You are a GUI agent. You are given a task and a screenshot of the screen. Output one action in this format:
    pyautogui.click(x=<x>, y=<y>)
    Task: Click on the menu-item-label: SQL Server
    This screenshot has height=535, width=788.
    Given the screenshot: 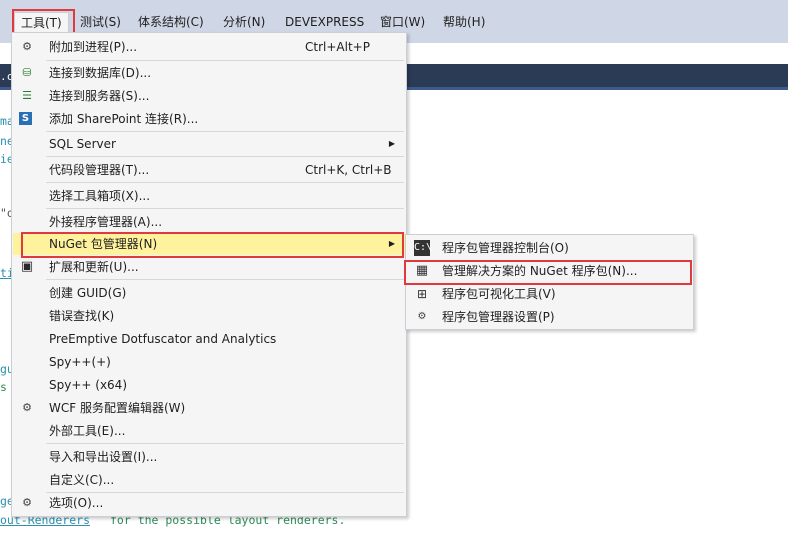 What is the action you would take?
    pyautogui.click(x=82, y=144)
    